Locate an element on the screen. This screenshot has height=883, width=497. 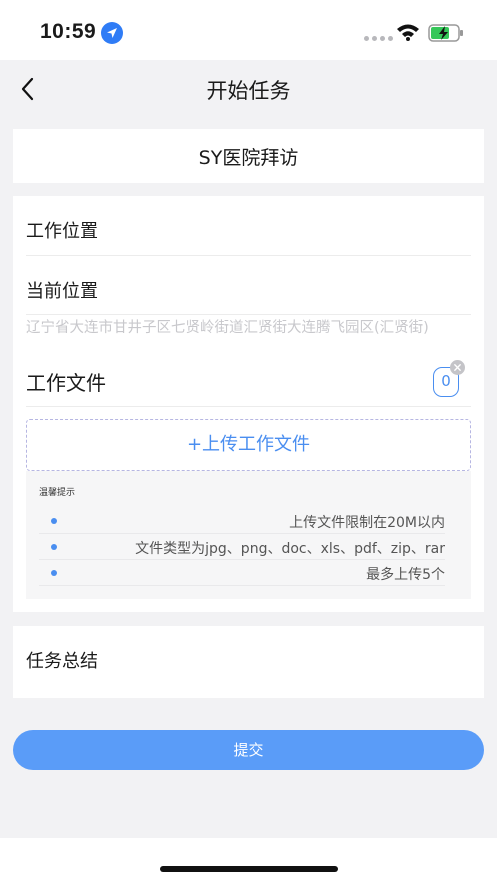
home-area is located at coordinates (248, 860).